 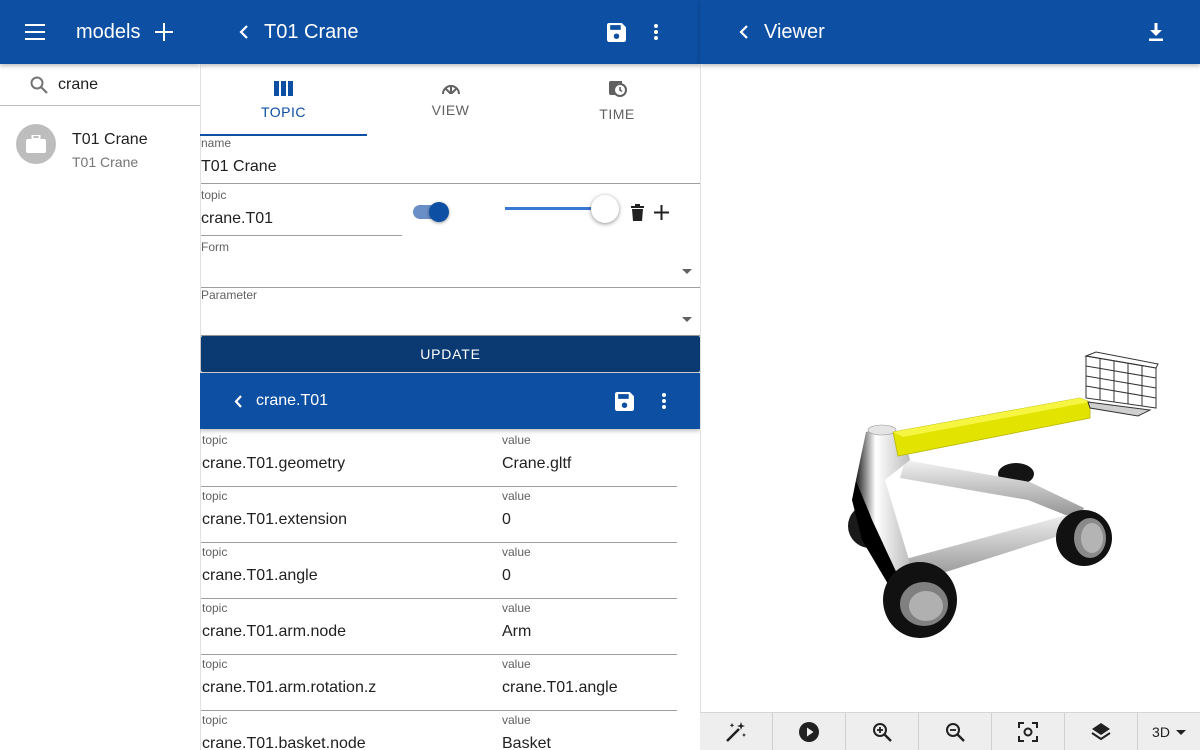 What do you see at coordinates (215, 247) in the screenshot?
I see `form-label: Form` at bounding box center [215, 247].